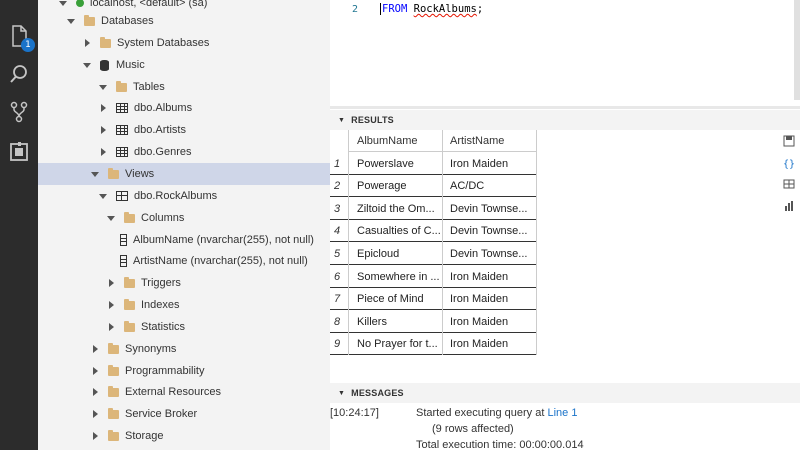 Image resolution: width=800 pixels, height=450 pixels. Describe the element at coordinates (339, 208) in the screenshot. I see `row-number: 3` at that location.